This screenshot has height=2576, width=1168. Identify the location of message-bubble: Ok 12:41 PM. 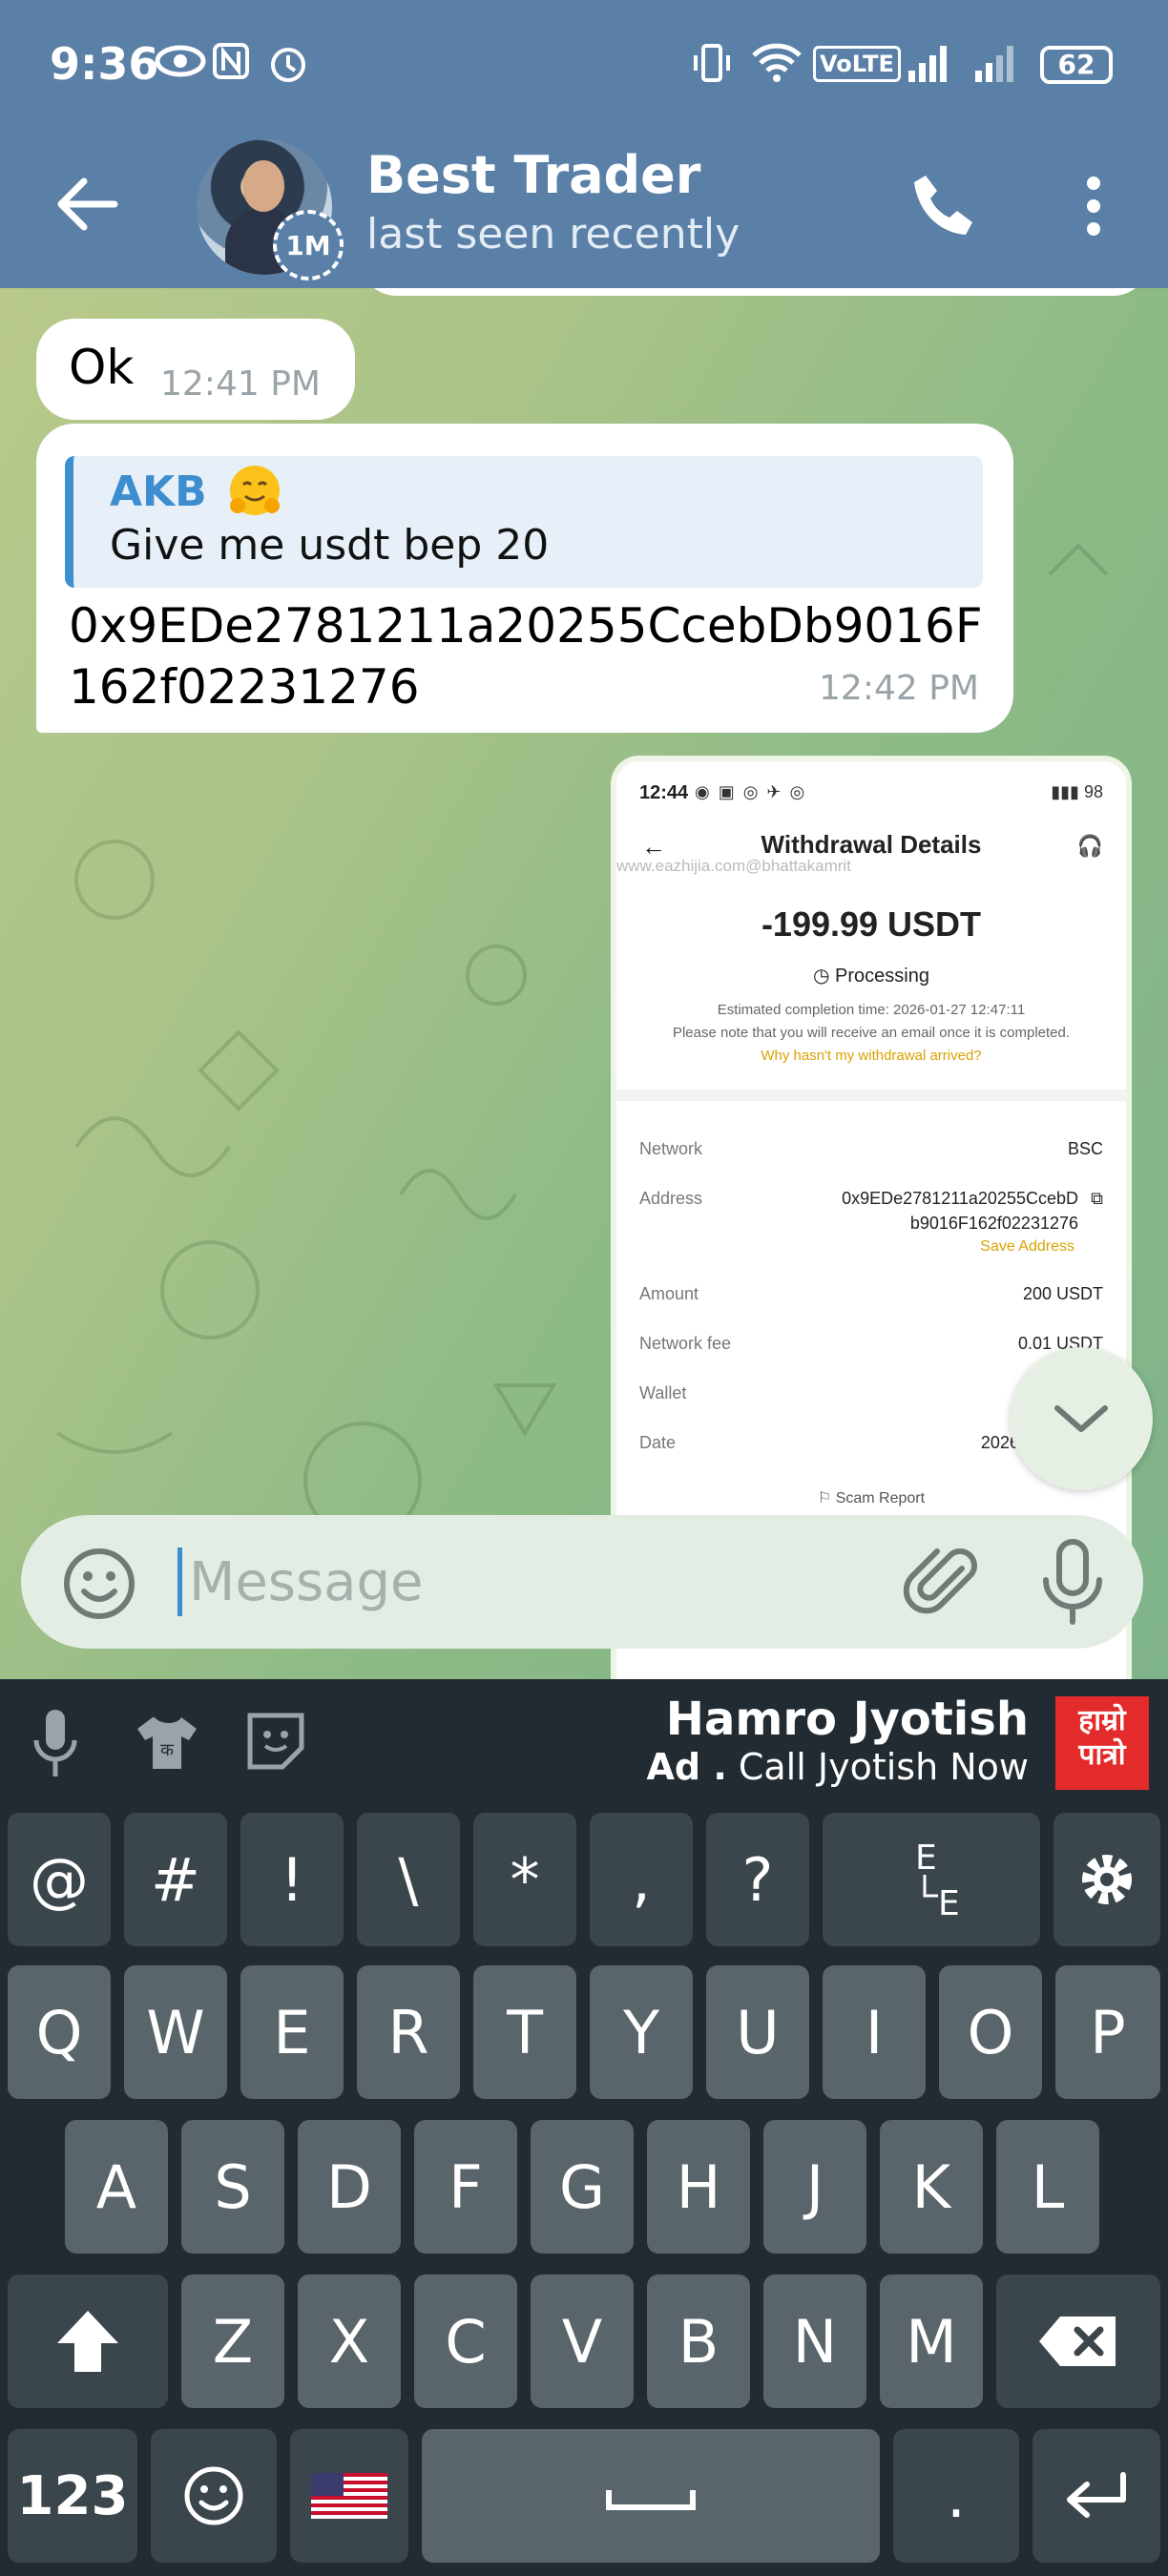
(195, 369).